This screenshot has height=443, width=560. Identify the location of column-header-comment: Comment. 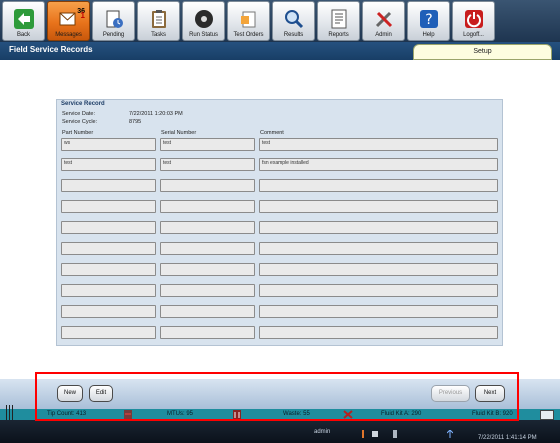
(272, 133).